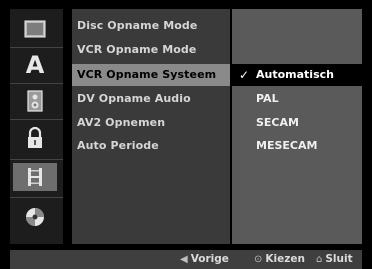 This screenshot has height=269, width=372. Describe the element at coordinates (287, 145) in the screenshot. I see `option-label: MESECAM` at that location.